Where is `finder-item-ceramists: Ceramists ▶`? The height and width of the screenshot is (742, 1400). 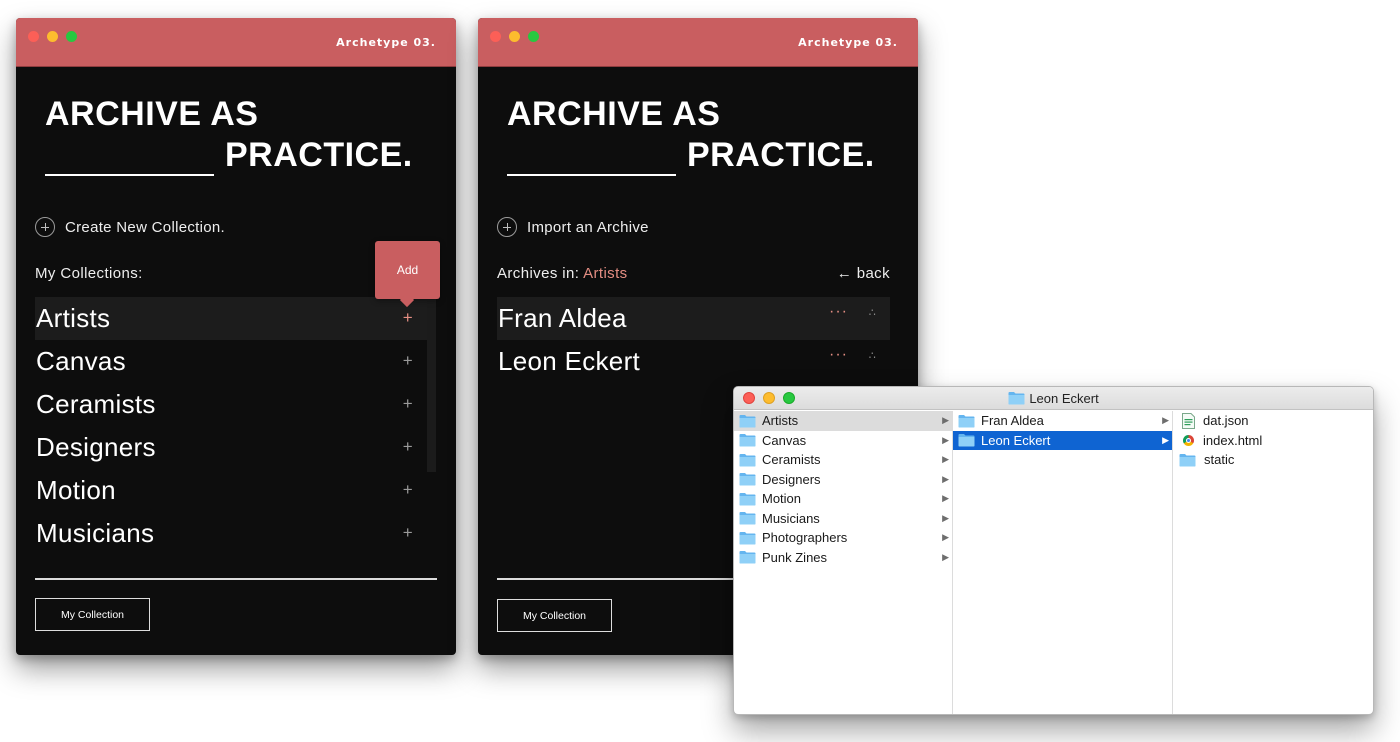
finder-item-ceramists: Ceramists ▶ is located at coordinates (843, 460).